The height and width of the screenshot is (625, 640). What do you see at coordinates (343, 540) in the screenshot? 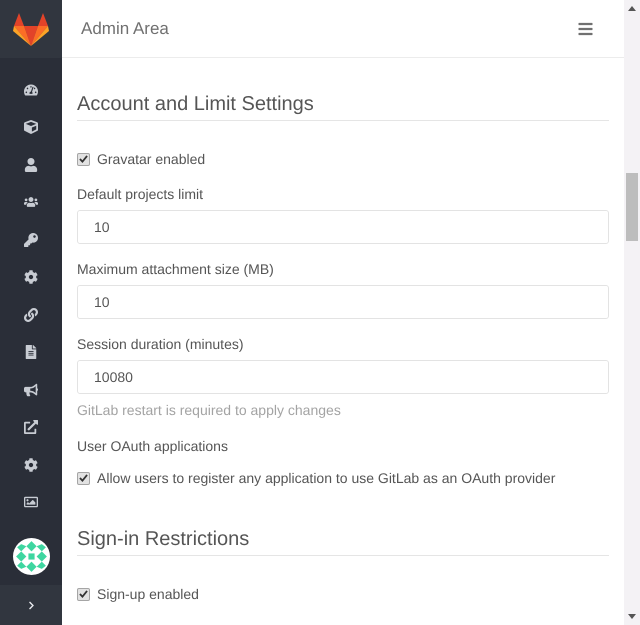
I see `section-heading: Sign-in Restrictions` at bounding box center [343, 540].